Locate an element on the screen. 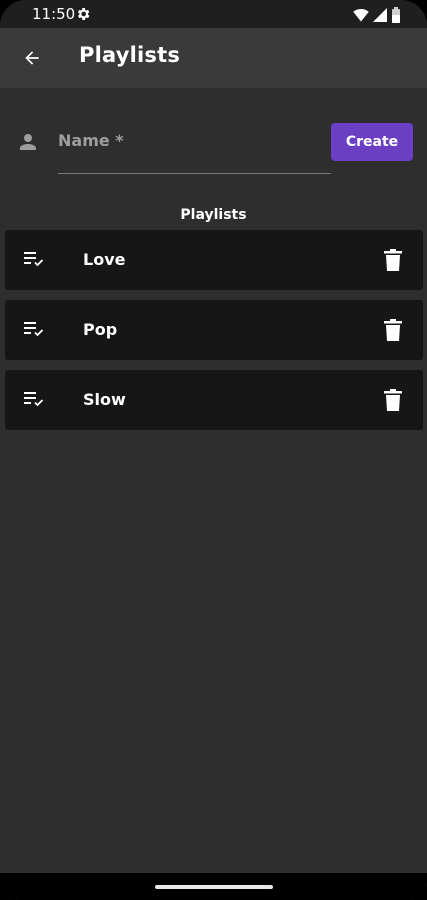 This screenshot has width=427, height=900. playlist-name: Pop is located at coordinates (100, 329).